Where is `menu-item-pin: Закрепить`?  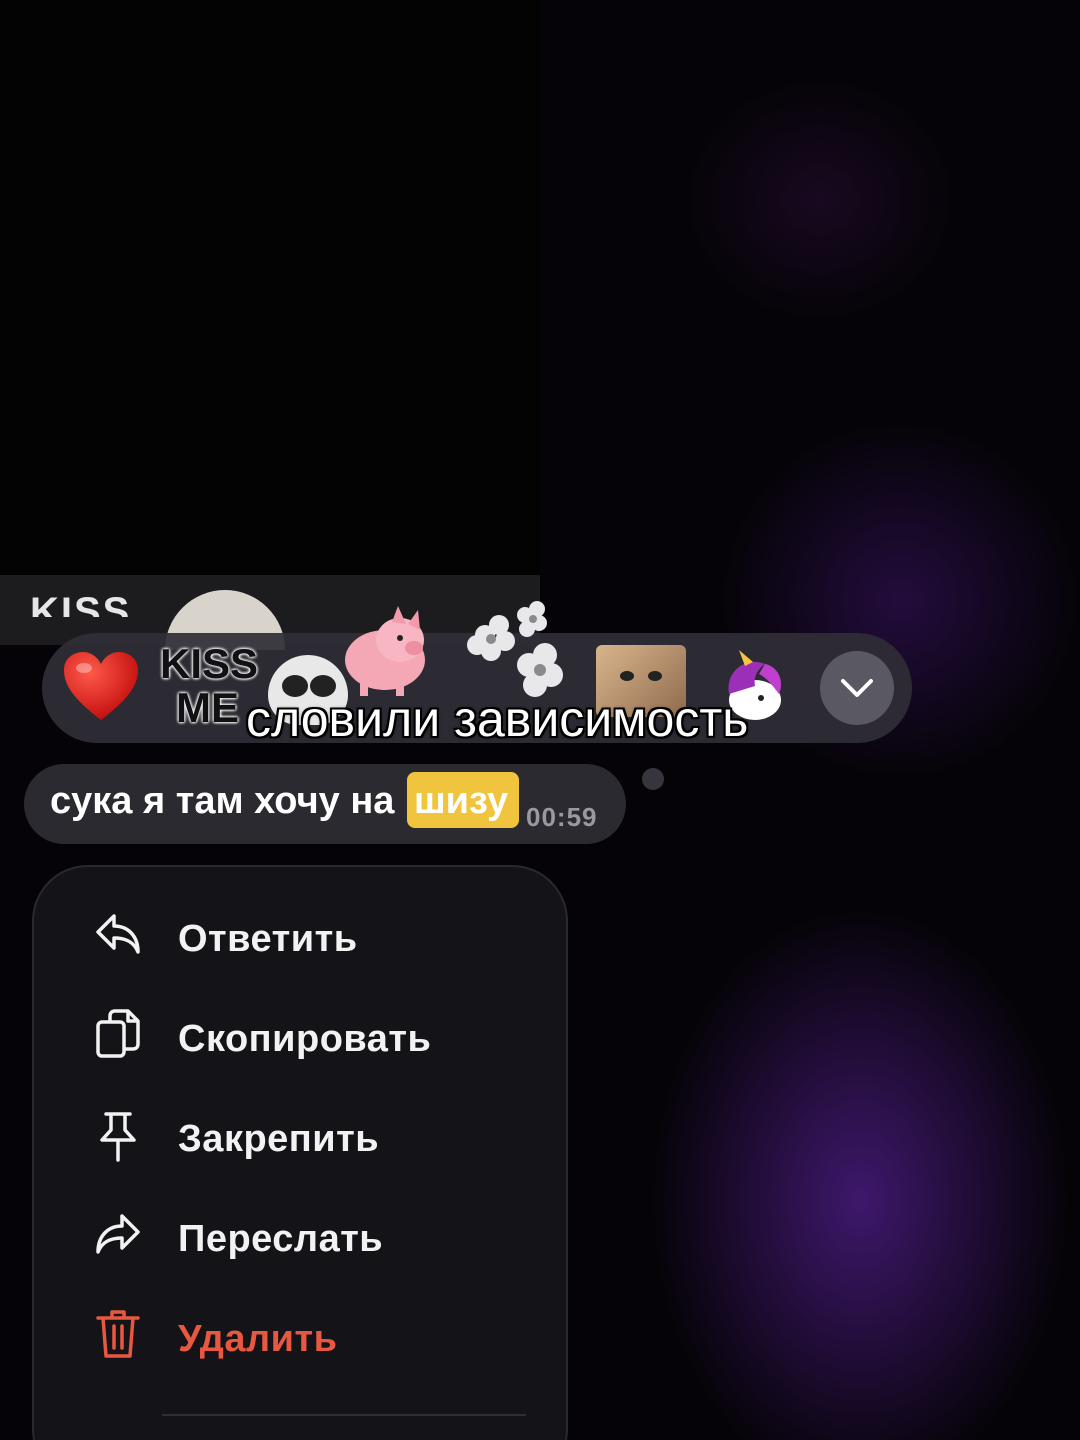
menu-item-pin: Закрепить is located at coordinates (282, 1140).